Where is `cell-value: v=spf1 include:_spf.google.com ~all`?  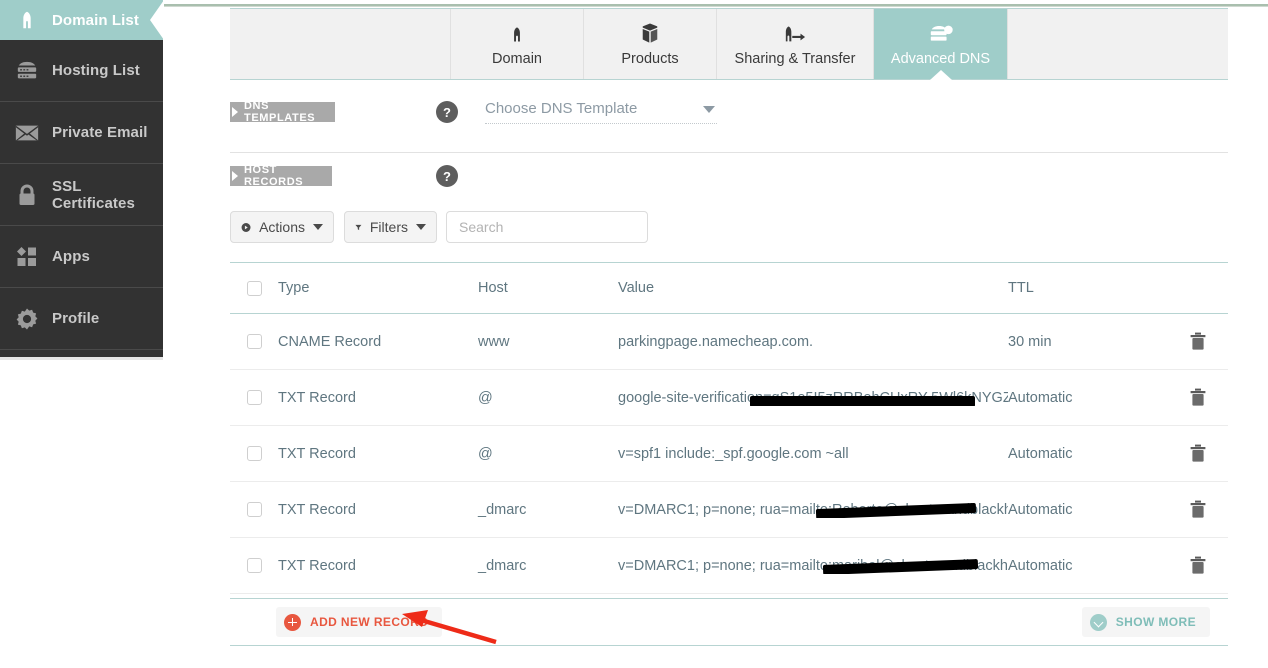
cell-value: v=spf1 include:_spf.google.com ~all is located at coordinates (733, 453).